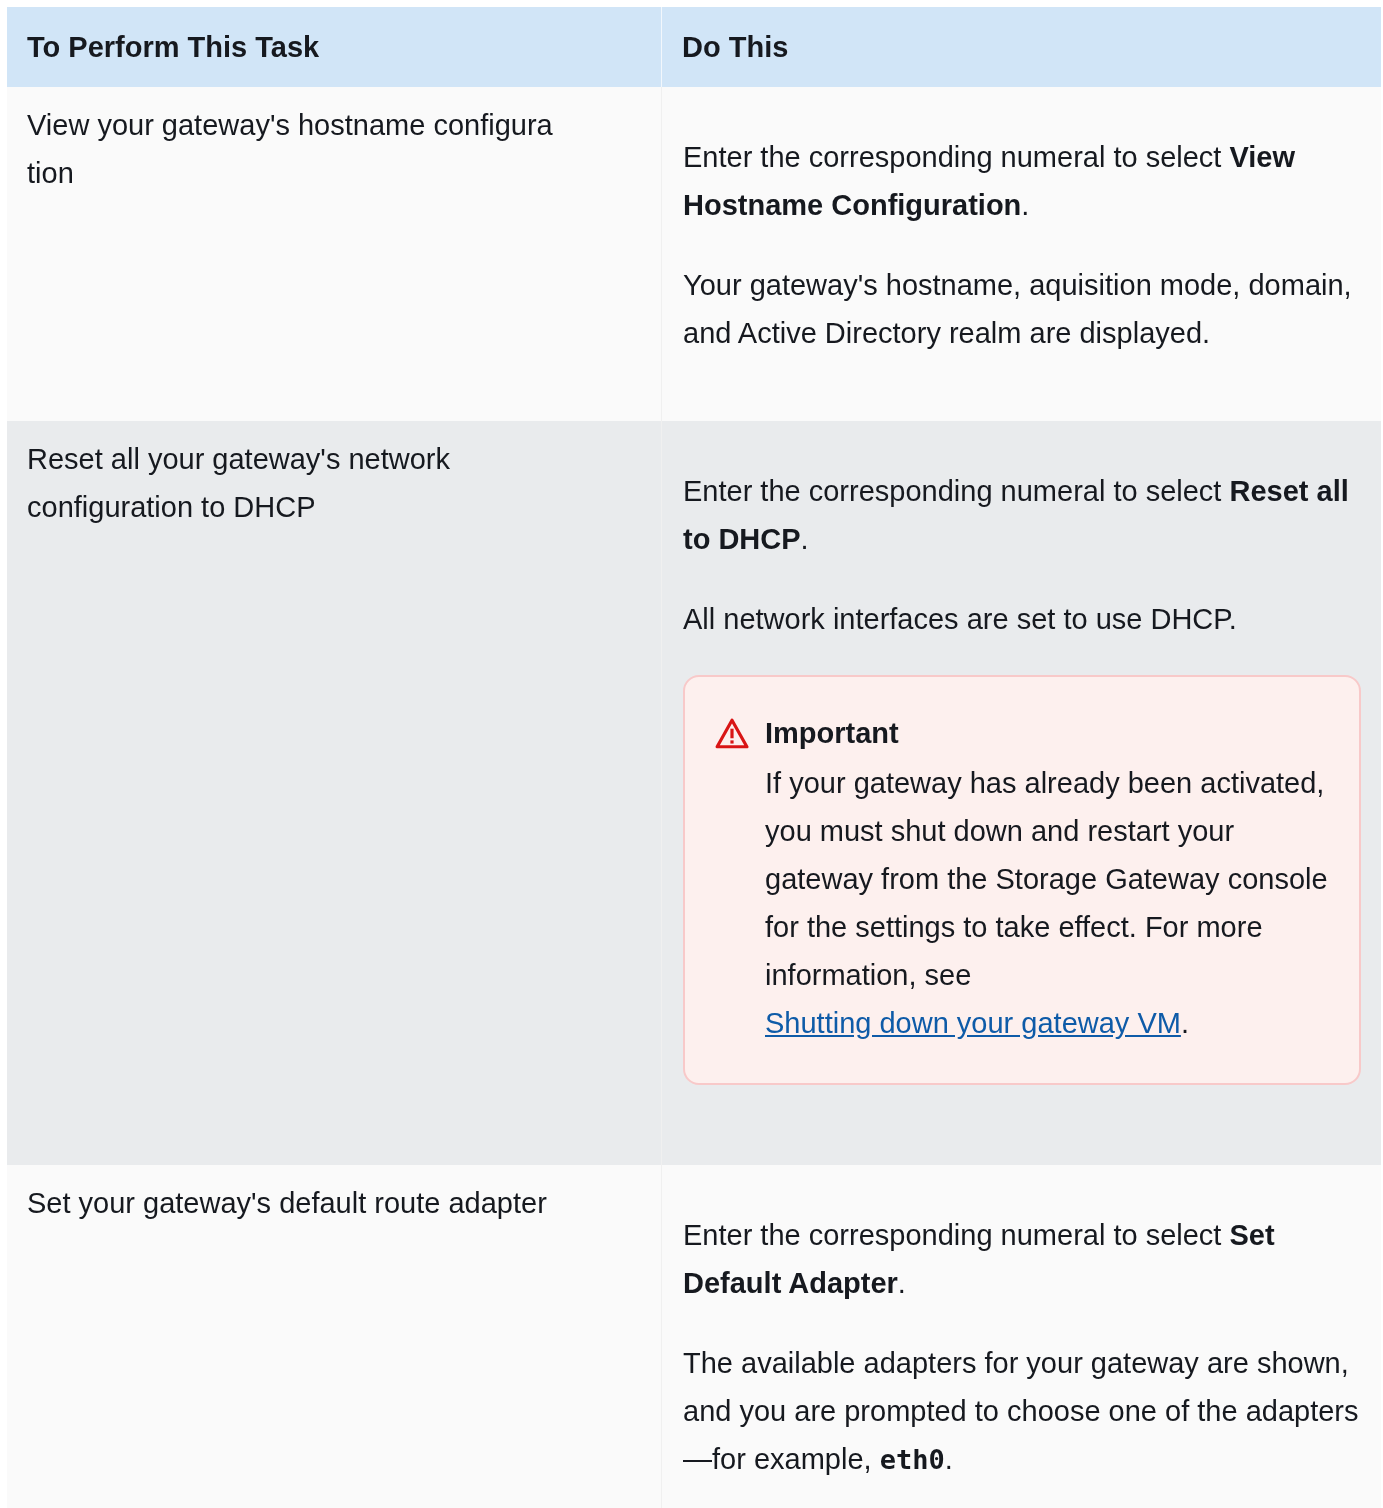 The height and width of the screenshot is (1508, 1383). What do you see at coordinates (1018, 309) in the screenshot?
I see `instruction-text: Your gateway's hostname, aquisition mode, domain, and Active Directory realm are displayed.` at bounding box center [1018, 309].